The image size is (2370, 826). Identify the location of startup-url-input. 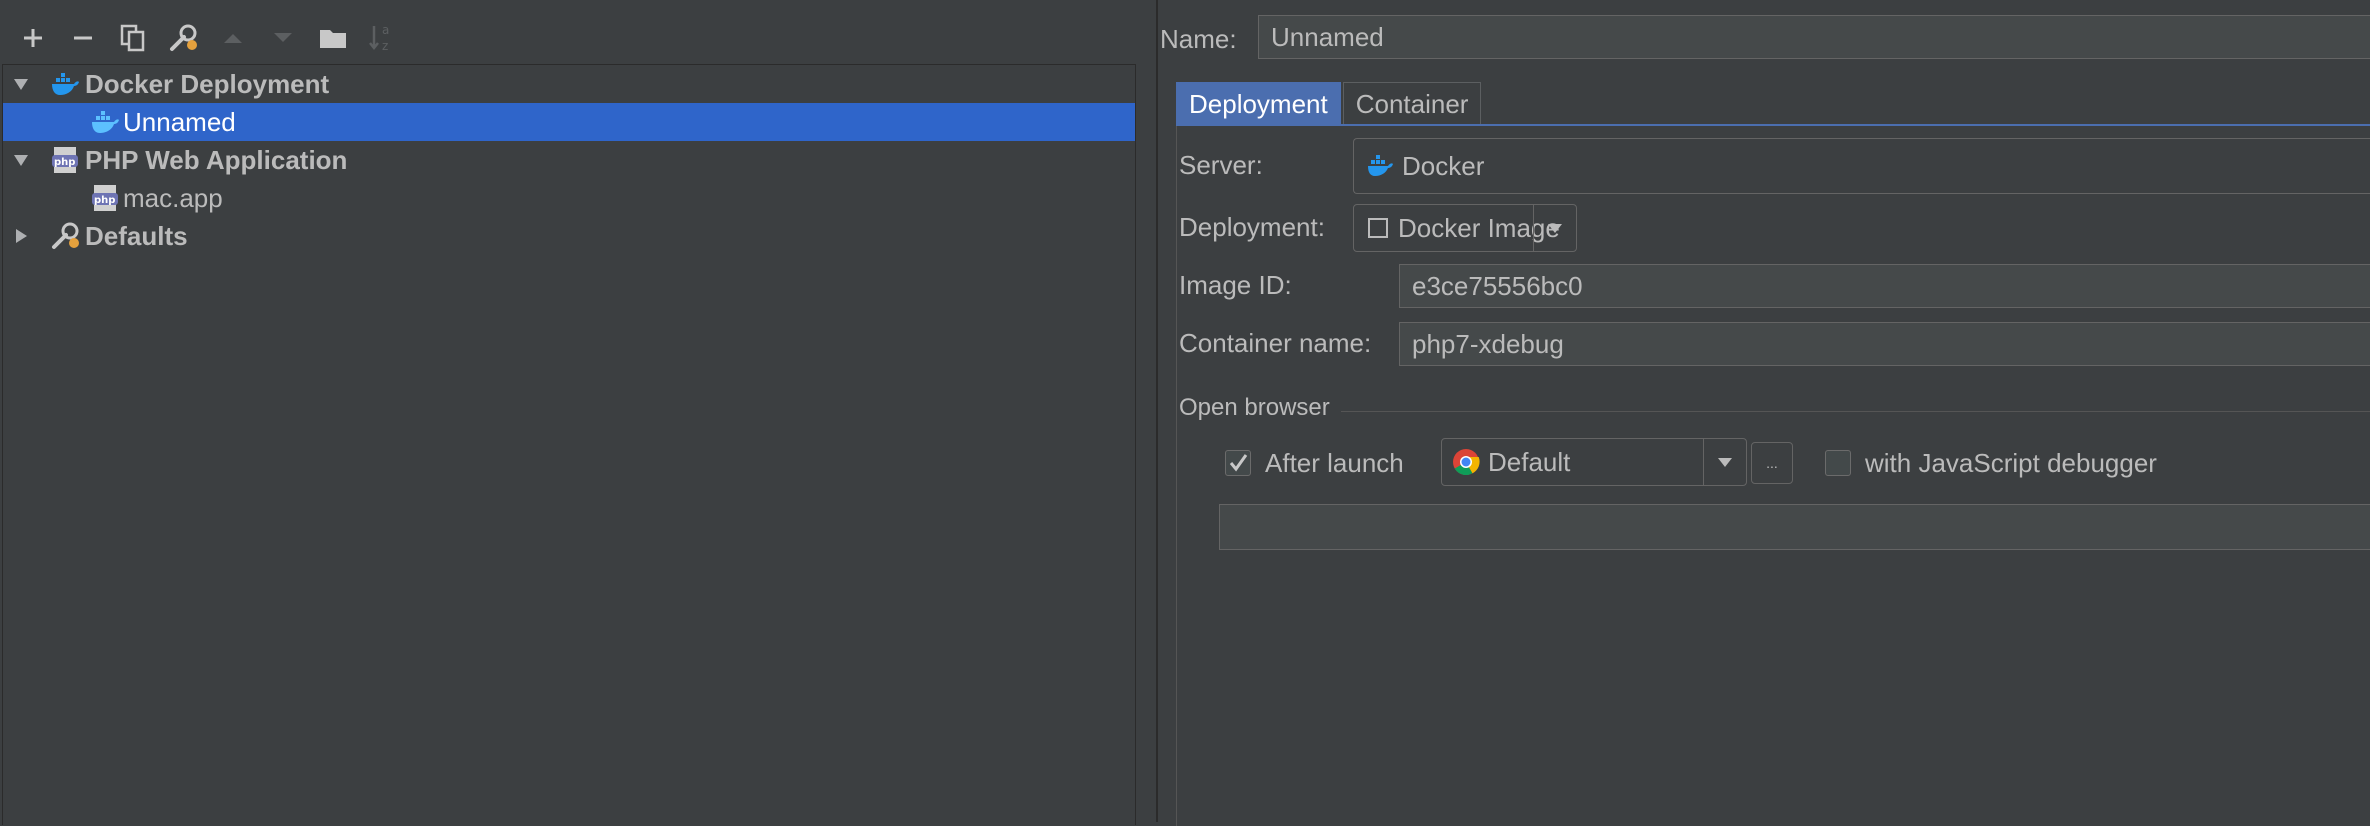
(1794, 527).